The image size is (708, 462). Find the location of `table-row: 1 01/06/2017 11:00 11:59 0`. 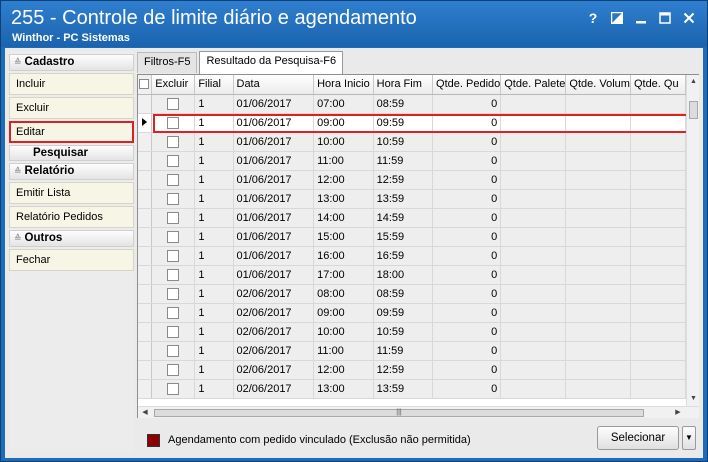

table-row: 1 01/06/2017 11:00 11:59 0 is located at coordinates (412, 161).